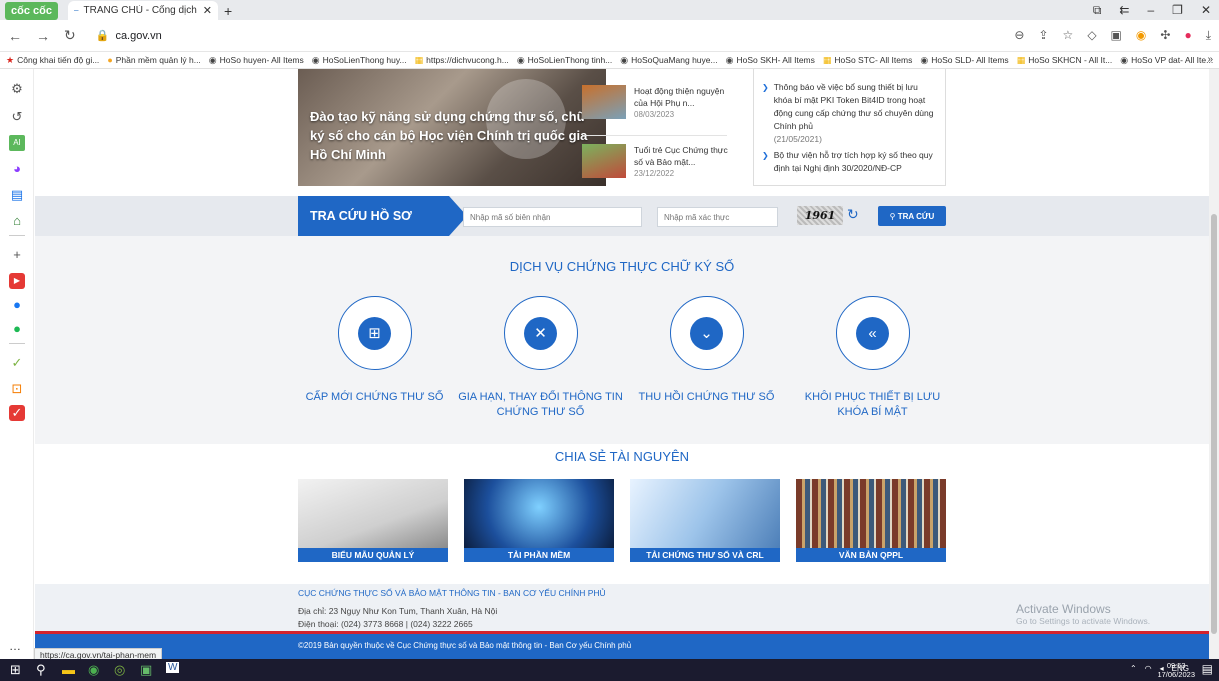  Describe the element at coordinates (872, 358) in the screenshot. I see `service-recover-key-device: « KHÔI PHỤC THIẾT BỊ LƯU KHÓA BÍ MẬT` at that location.